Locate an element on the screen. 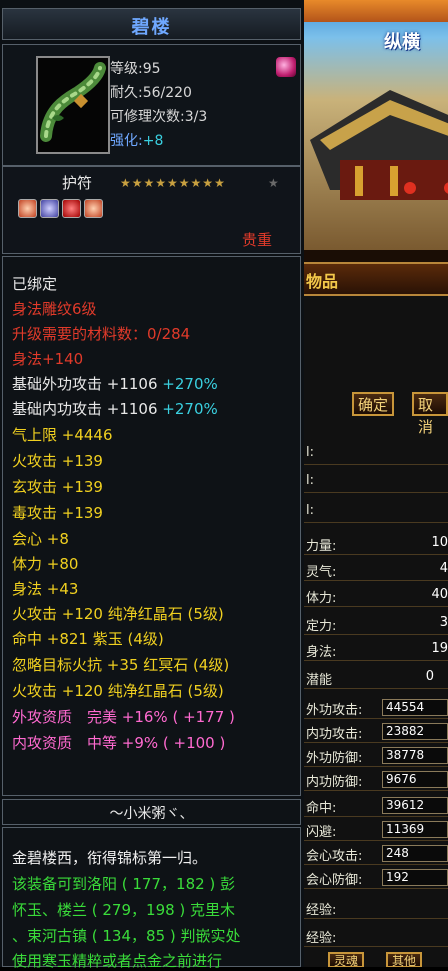  rune-label: 护符 is located at coordinates (77, 183).